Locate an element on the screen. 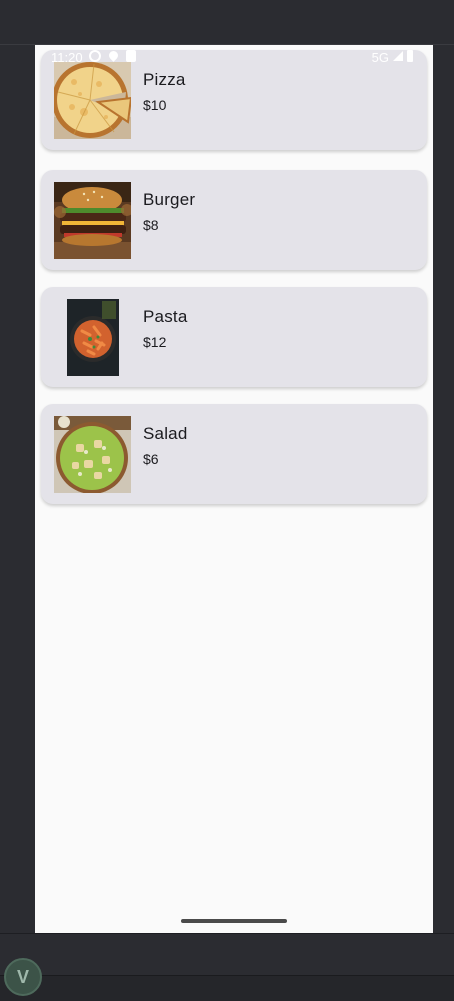 Image resolution: width=454 pixels, height=1001 pixels. do-not-disturb-icon is located at coordinates (95, 56).